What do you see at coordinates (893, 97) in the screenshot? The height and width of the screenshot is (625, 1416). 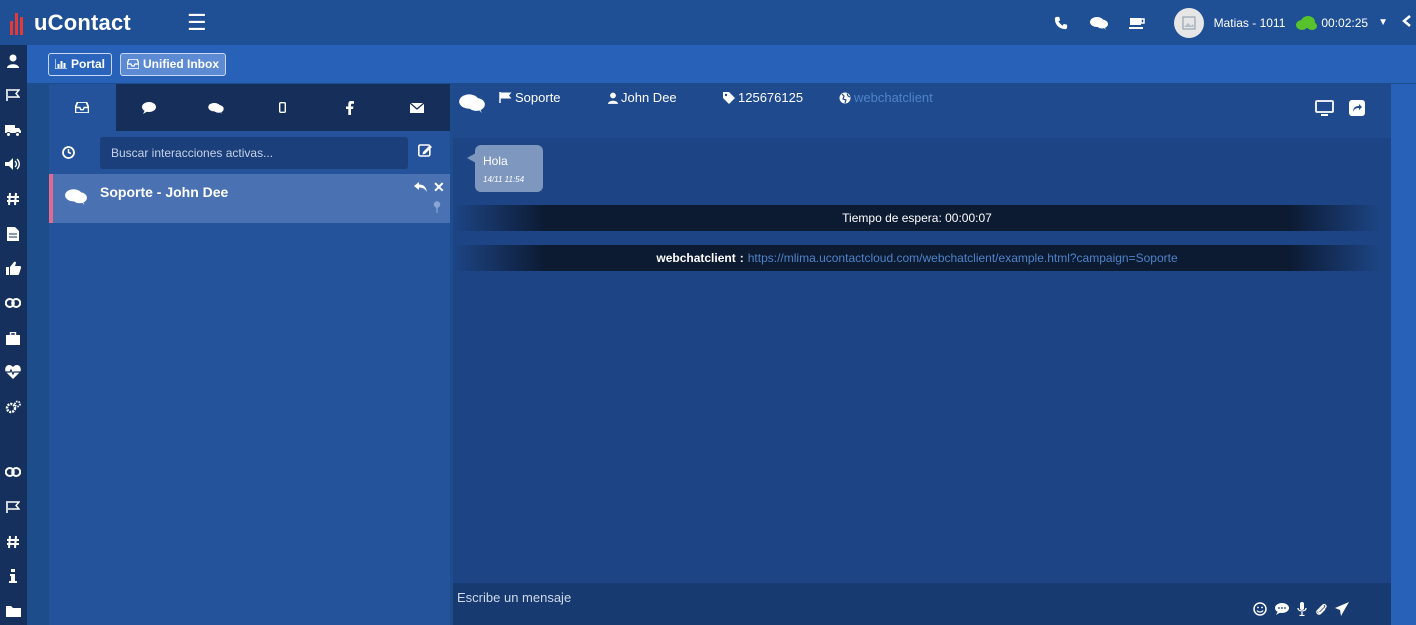 I see `channel-link: webchatclient` at bounding box center [893, 97].